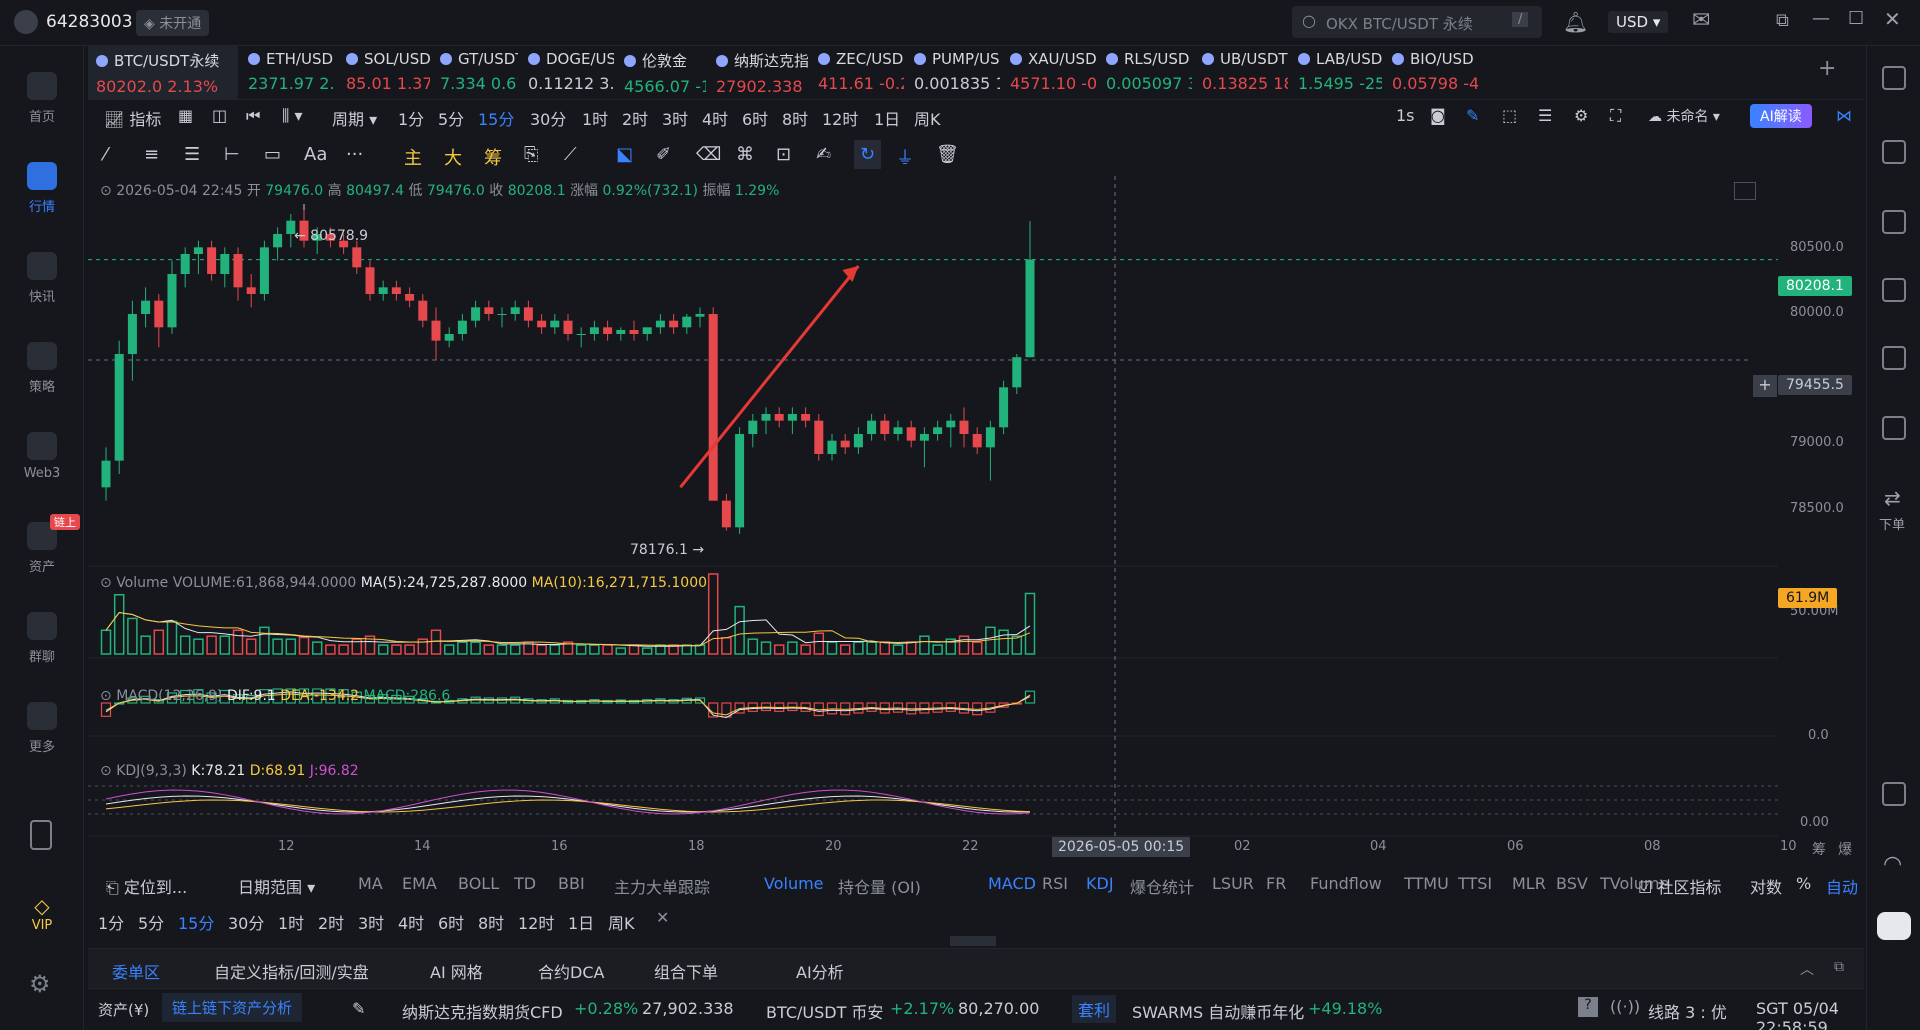 Image resolution: width=1920 pixels, height=1030 pixels. I want to click on interval-option: 4时, so click(411, 922).